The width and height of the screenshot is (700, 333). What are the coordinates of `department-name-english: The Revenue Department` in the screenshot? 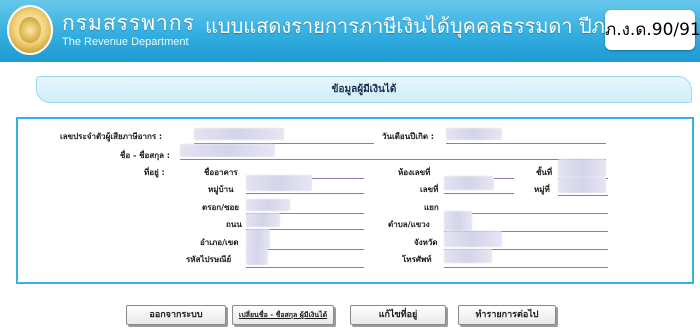 It's located at (125, 42).